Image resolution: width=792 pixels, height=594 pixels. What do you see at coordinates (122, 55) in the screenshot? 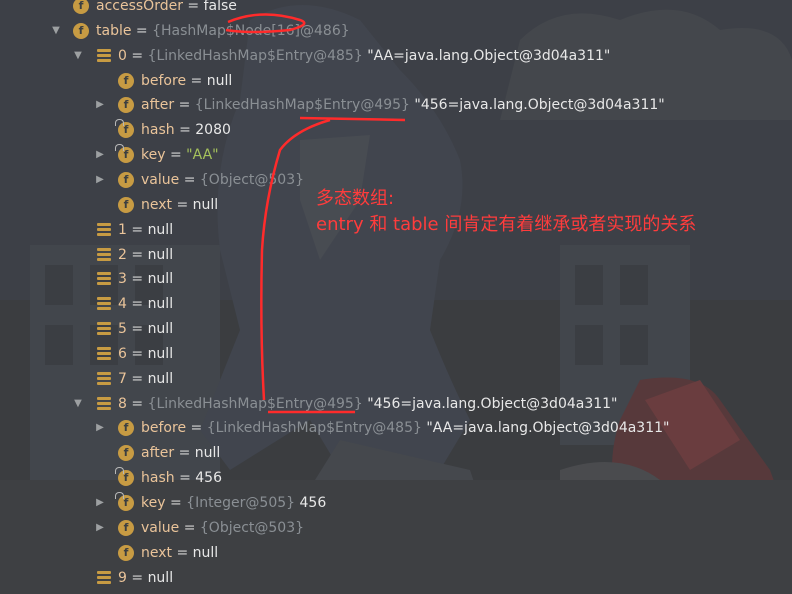
I see `variable-name: 0` at bounding box center [122, 55].